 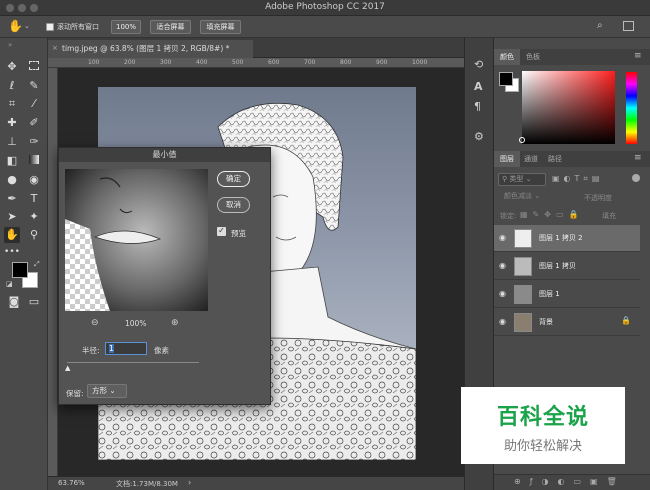 I want to click on layer-row: ◉ 背景 🔒, so click(x=567, y=322).